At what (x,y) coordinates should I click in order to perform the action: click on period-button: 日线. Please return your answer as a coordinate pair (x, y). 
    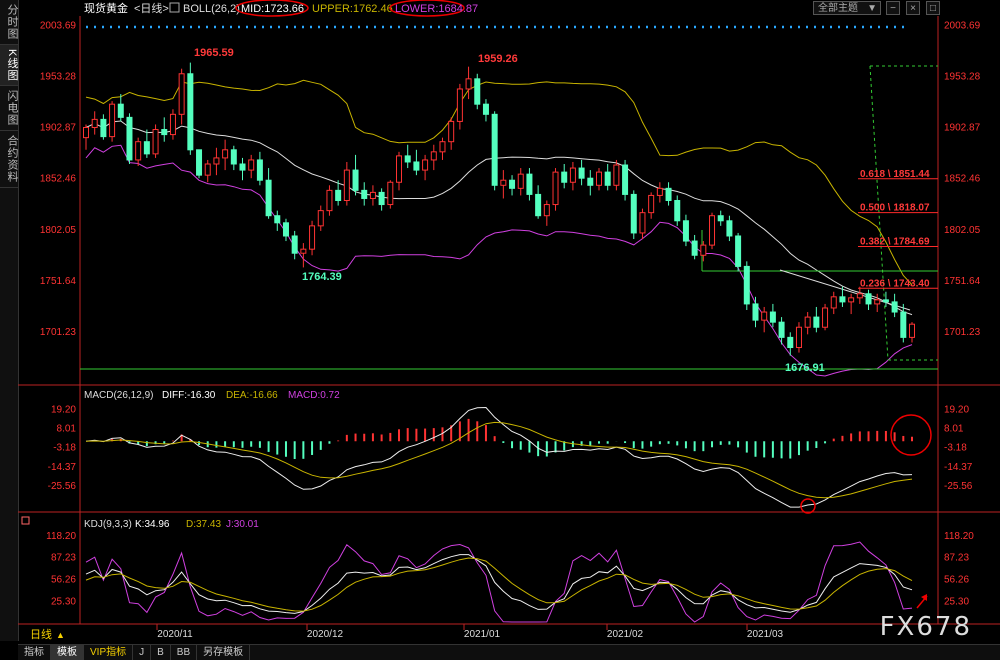
    Looking at the image, I should click on (41, 634).